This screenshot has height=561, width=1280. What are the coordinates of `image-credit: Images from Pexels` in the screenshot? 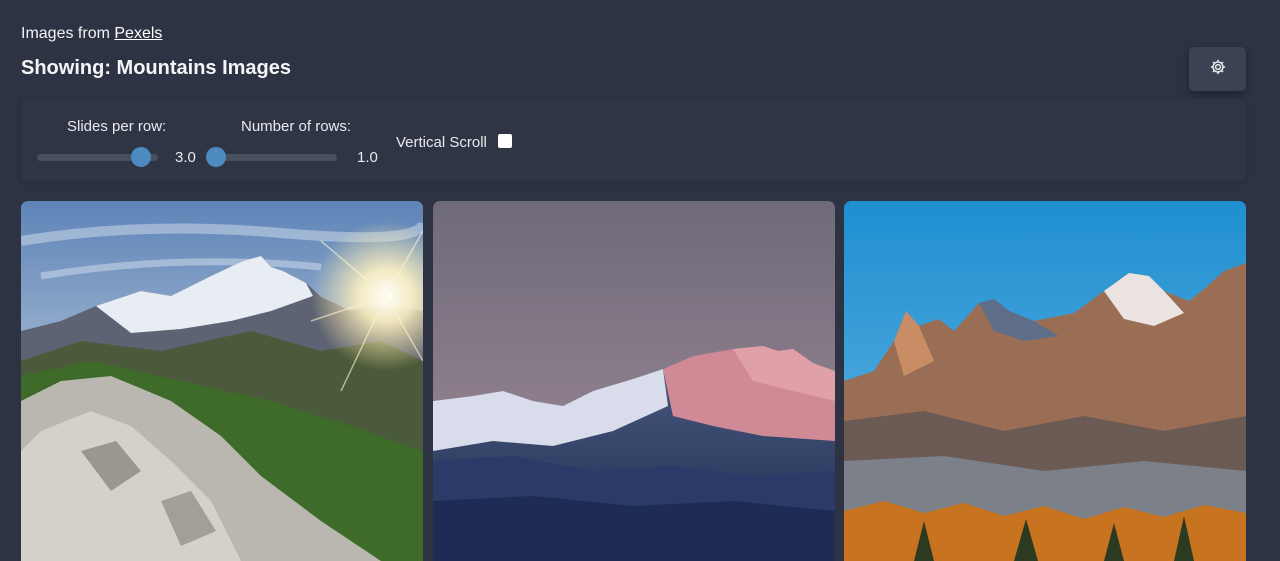 It's located at (91, 34).